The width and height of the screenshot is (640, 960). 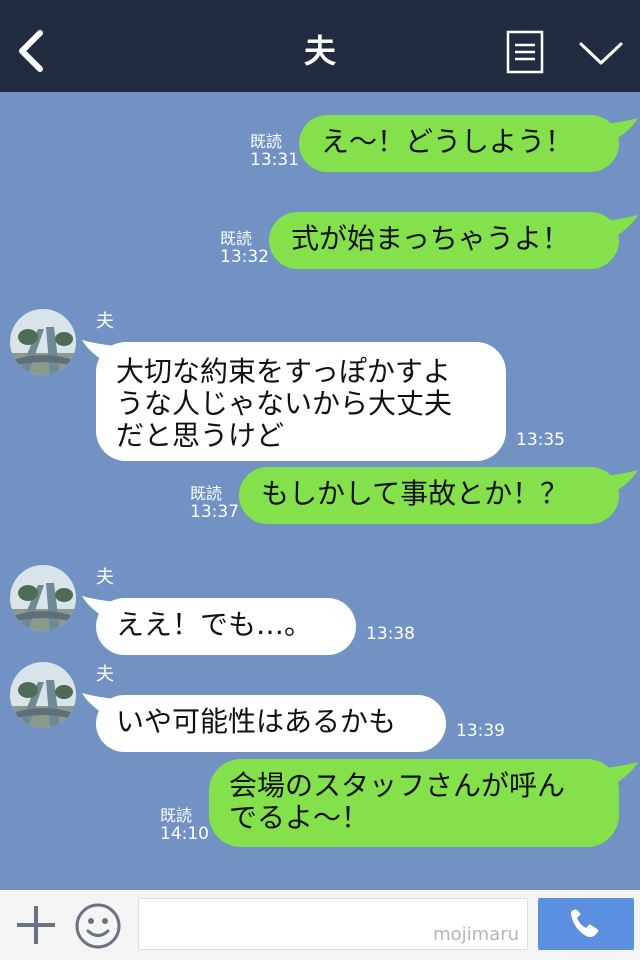 What do you see at coordinates (274, 151) in the screenshot?
I see `read-receipt: 既読 13:31` at bounding box center [274, 151].